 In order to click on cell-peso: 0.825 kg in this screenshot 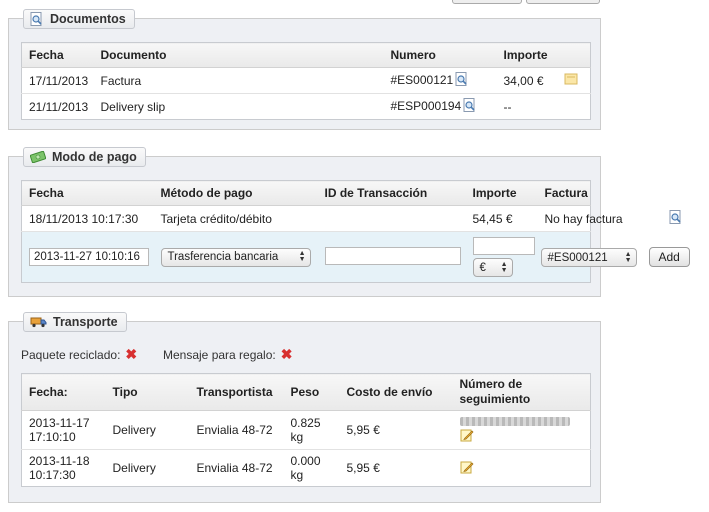, I will do `click(311, 430)`.